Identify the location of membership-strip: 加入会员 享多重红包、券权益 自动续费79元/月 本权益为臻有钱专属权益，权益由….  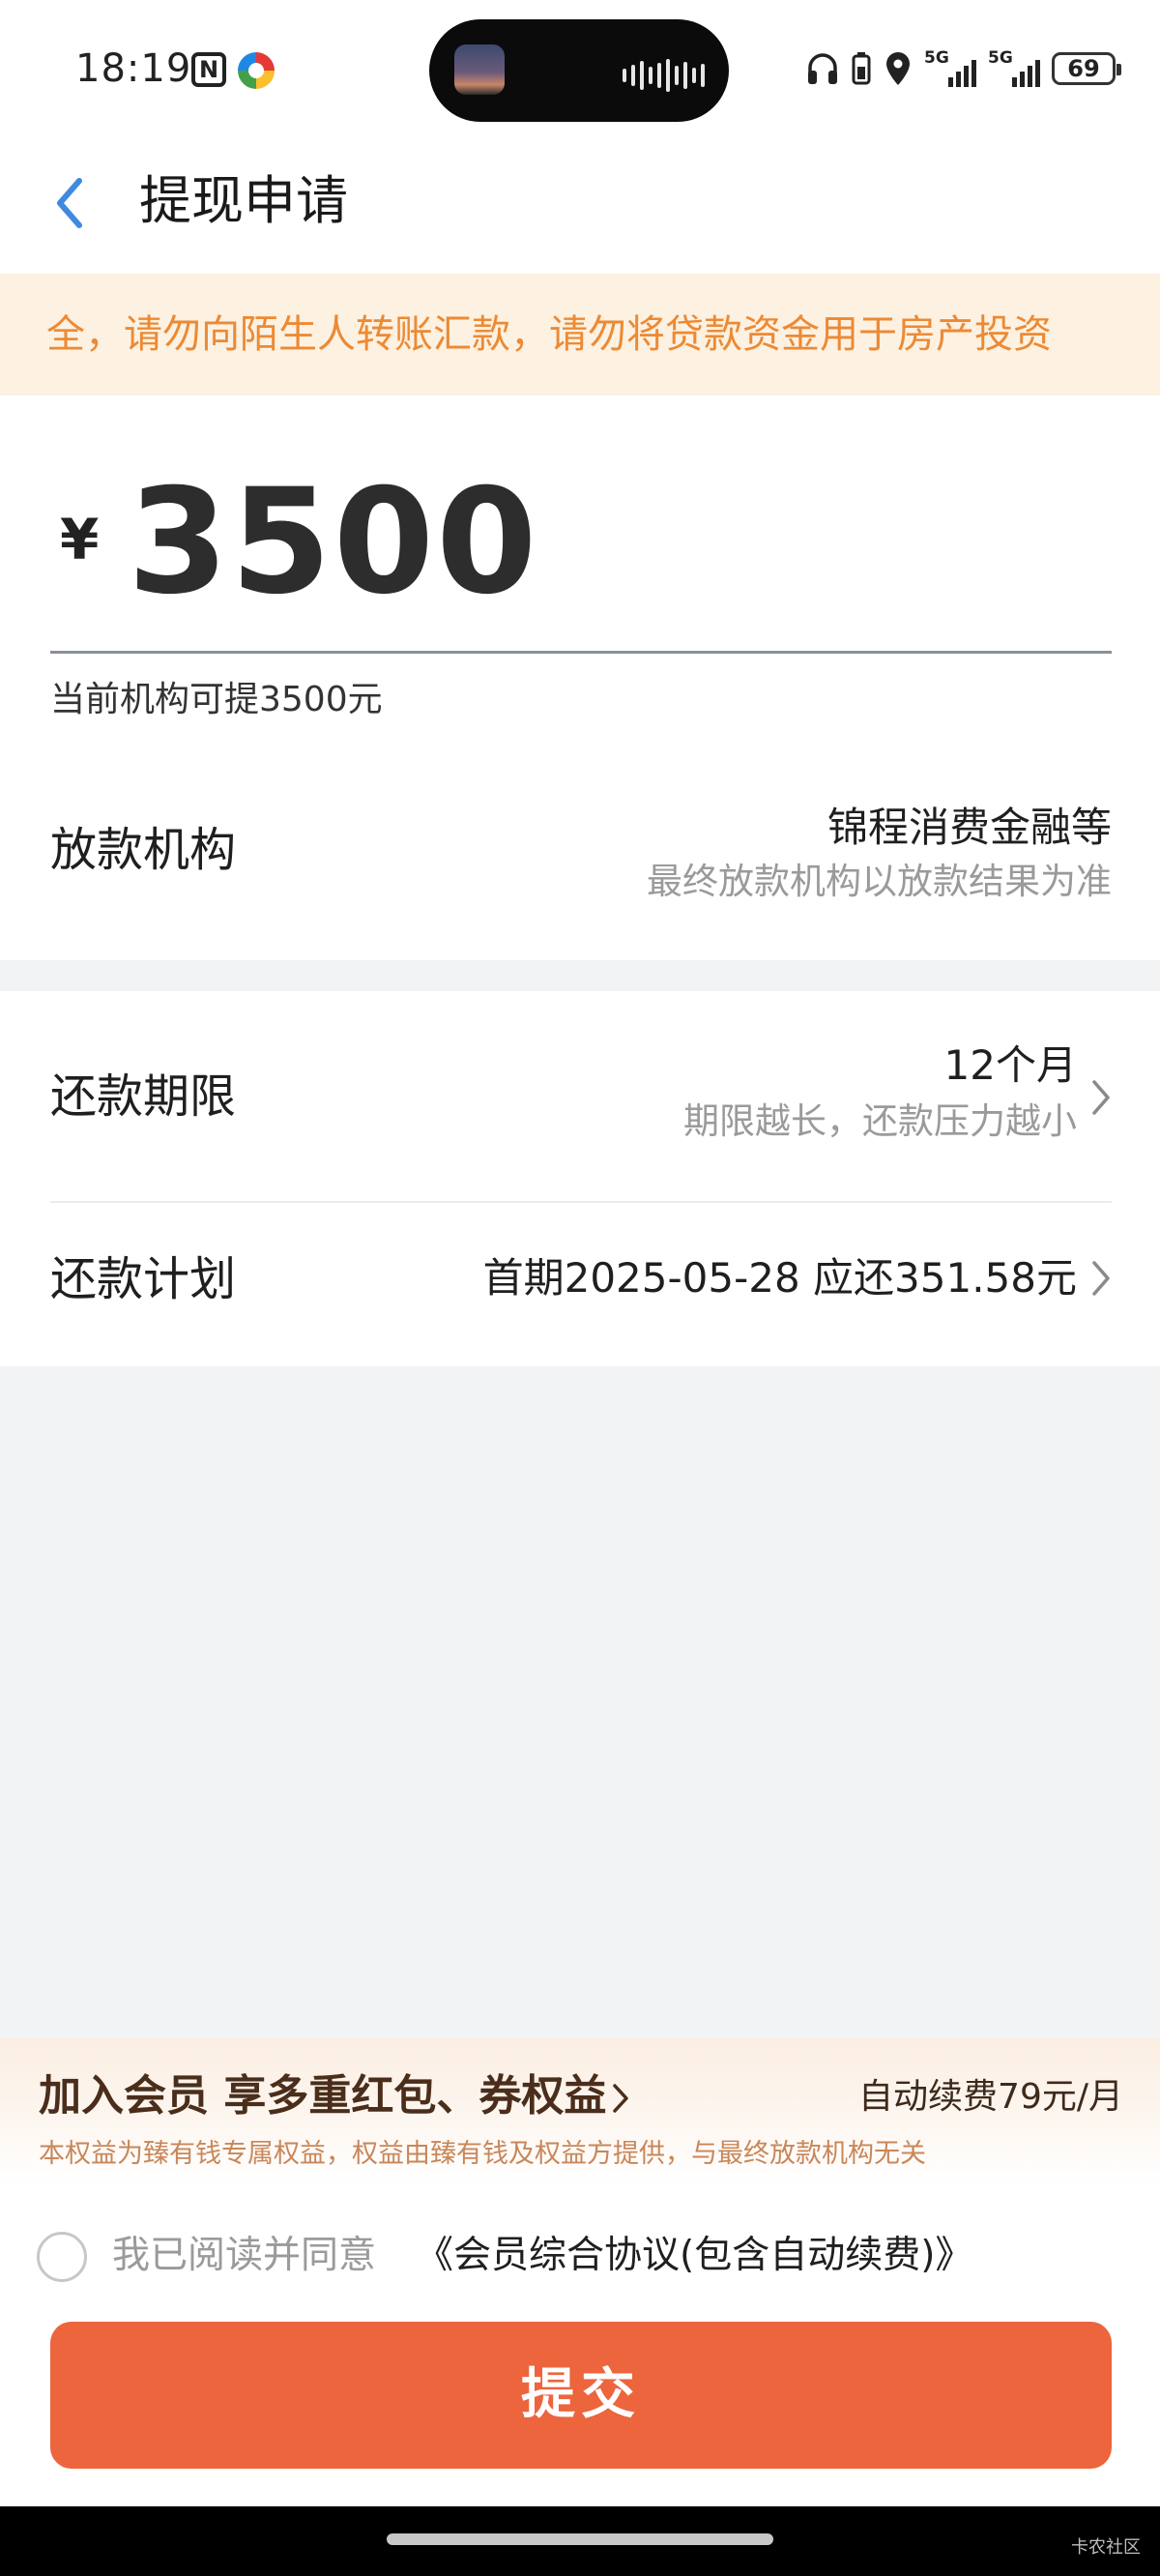
(580, 2110).